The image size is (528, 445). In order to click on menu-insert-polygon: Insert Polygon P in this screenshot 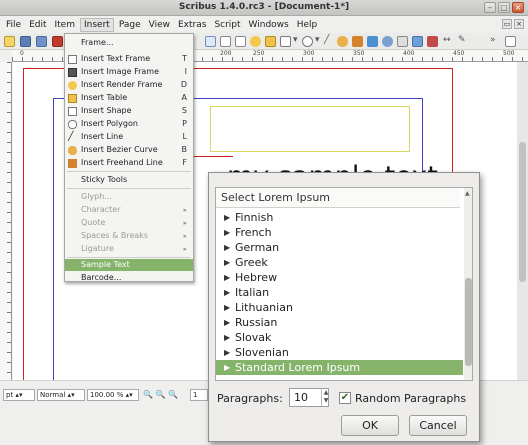, I will do `click(129, 124)`.